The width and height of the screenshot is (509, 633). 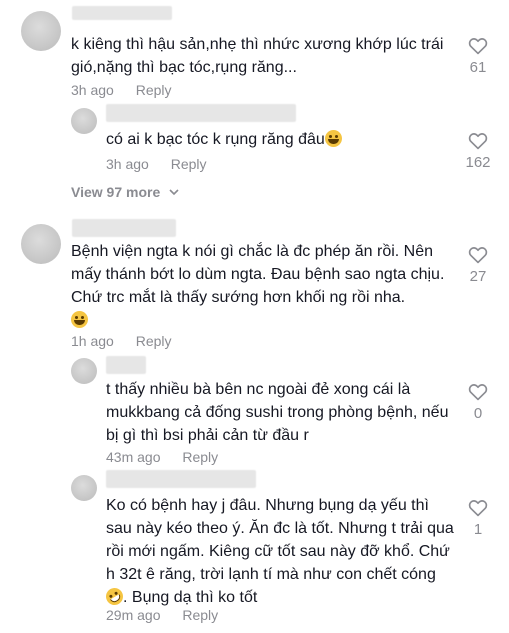 What do you see at coordinates (478, 151) in the screenshot?
I see `like-button: 162` at bounding box center [478, 151].